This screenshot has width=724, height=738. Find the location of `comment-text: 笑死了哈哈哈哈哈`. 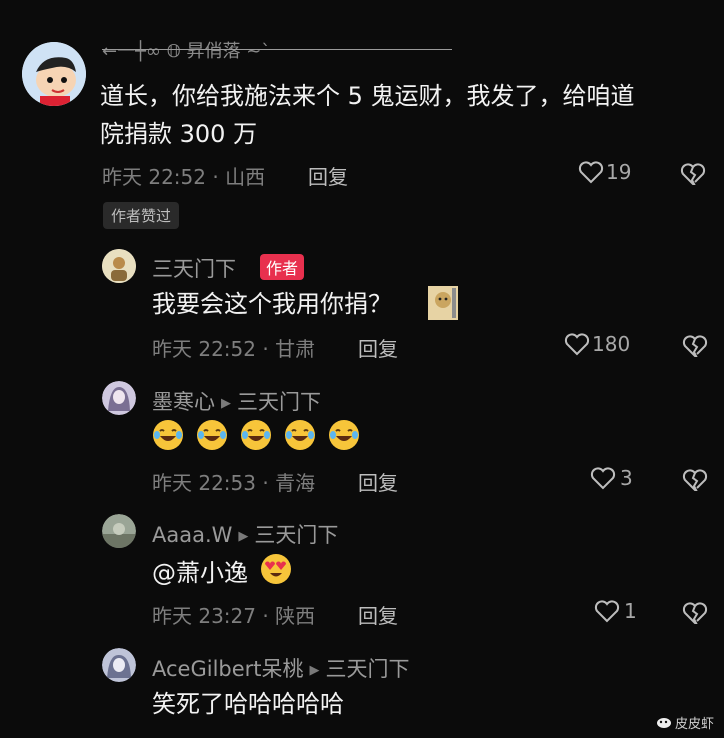

comment-text: 笑死了哈哈哈哈哈 is located at coordinates (248, 704).